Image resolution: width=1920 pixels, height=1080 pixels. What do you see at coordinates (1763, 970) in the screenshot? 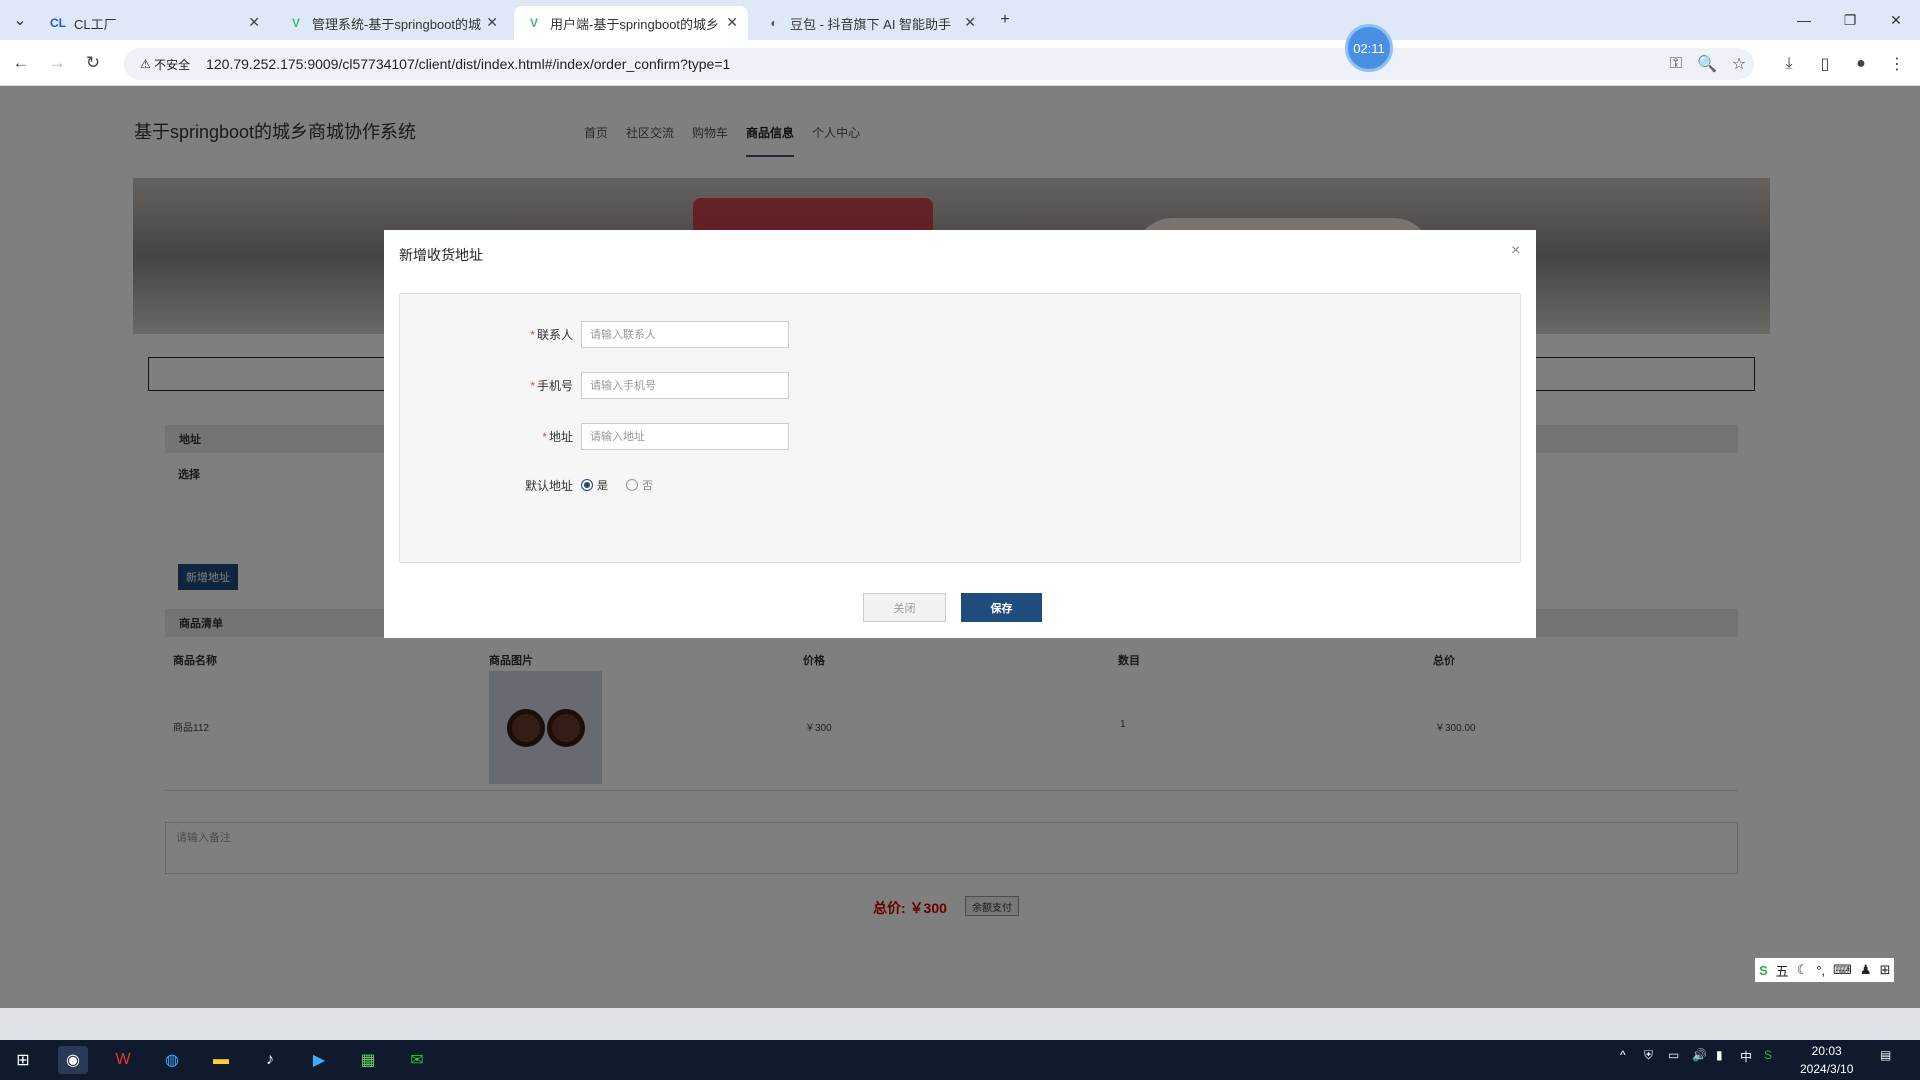
I see `sogou-icon: S` at bounding box center [1763, 970].